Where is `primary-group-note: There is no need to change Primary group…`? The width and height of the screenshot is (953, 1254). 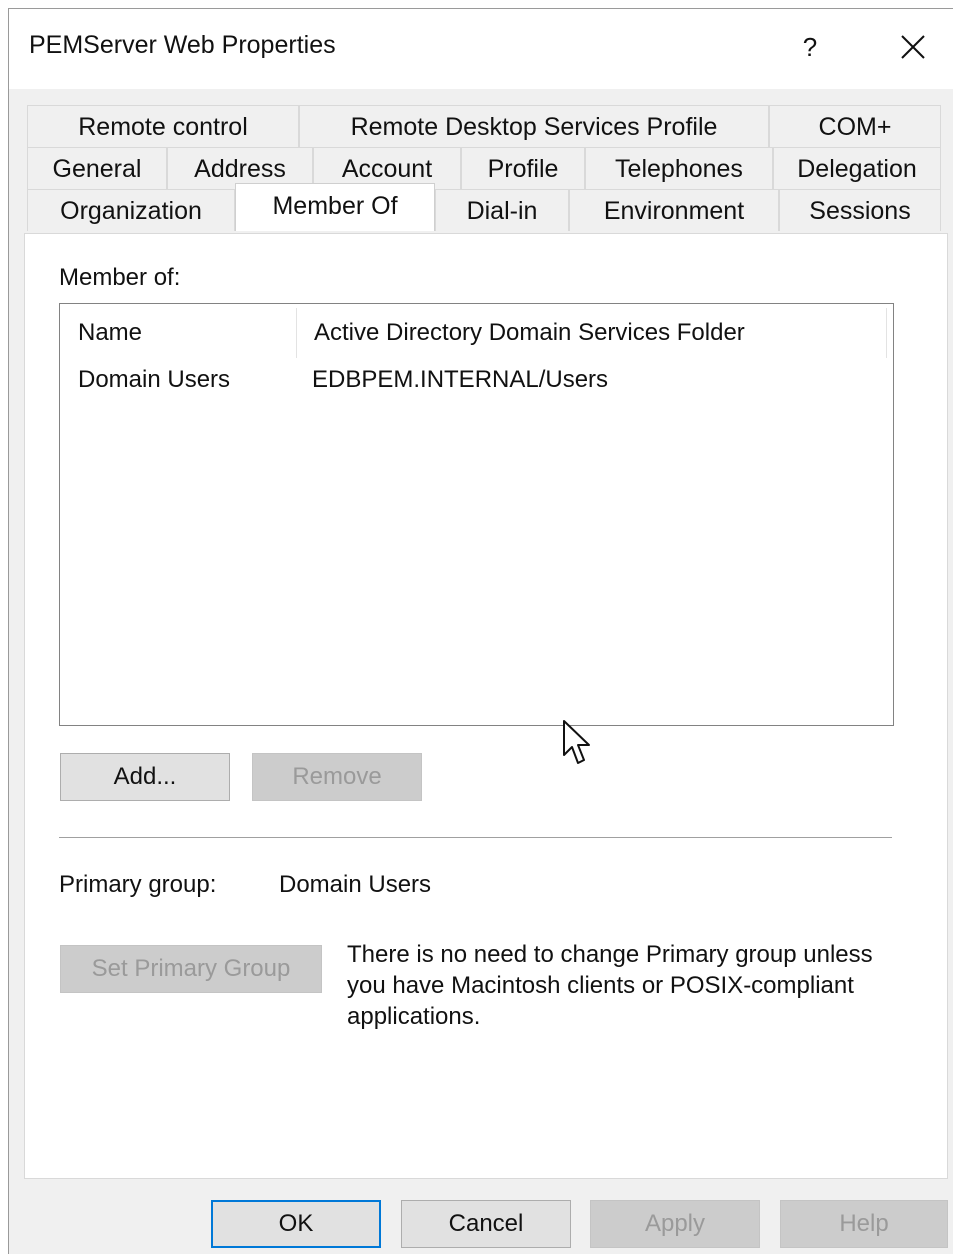 primary-group-note: There is no need to change Primary group… is located at coordinates (610, 985).